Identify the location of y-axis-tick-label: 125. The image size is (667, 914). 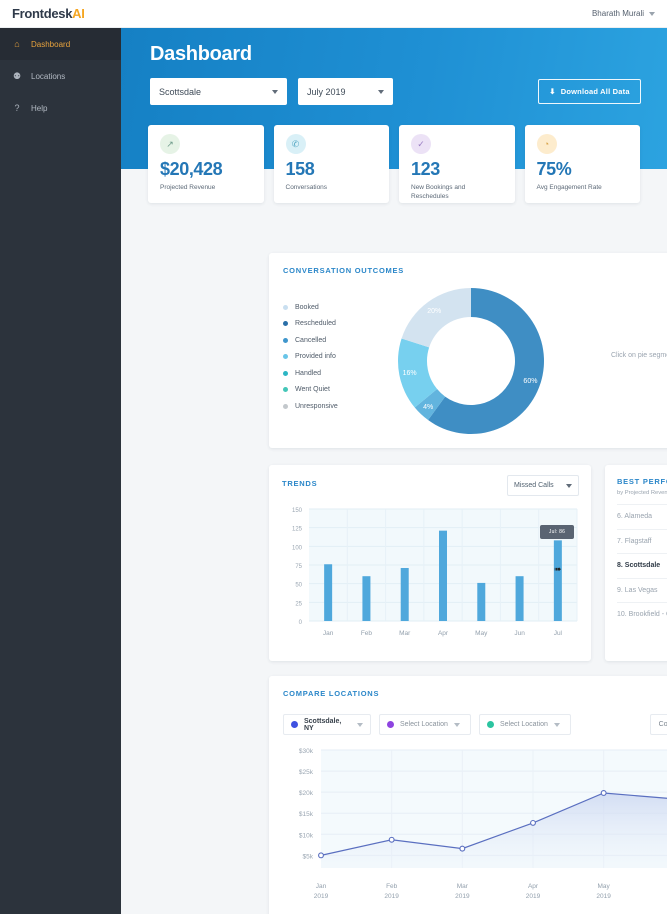
(297, 530).